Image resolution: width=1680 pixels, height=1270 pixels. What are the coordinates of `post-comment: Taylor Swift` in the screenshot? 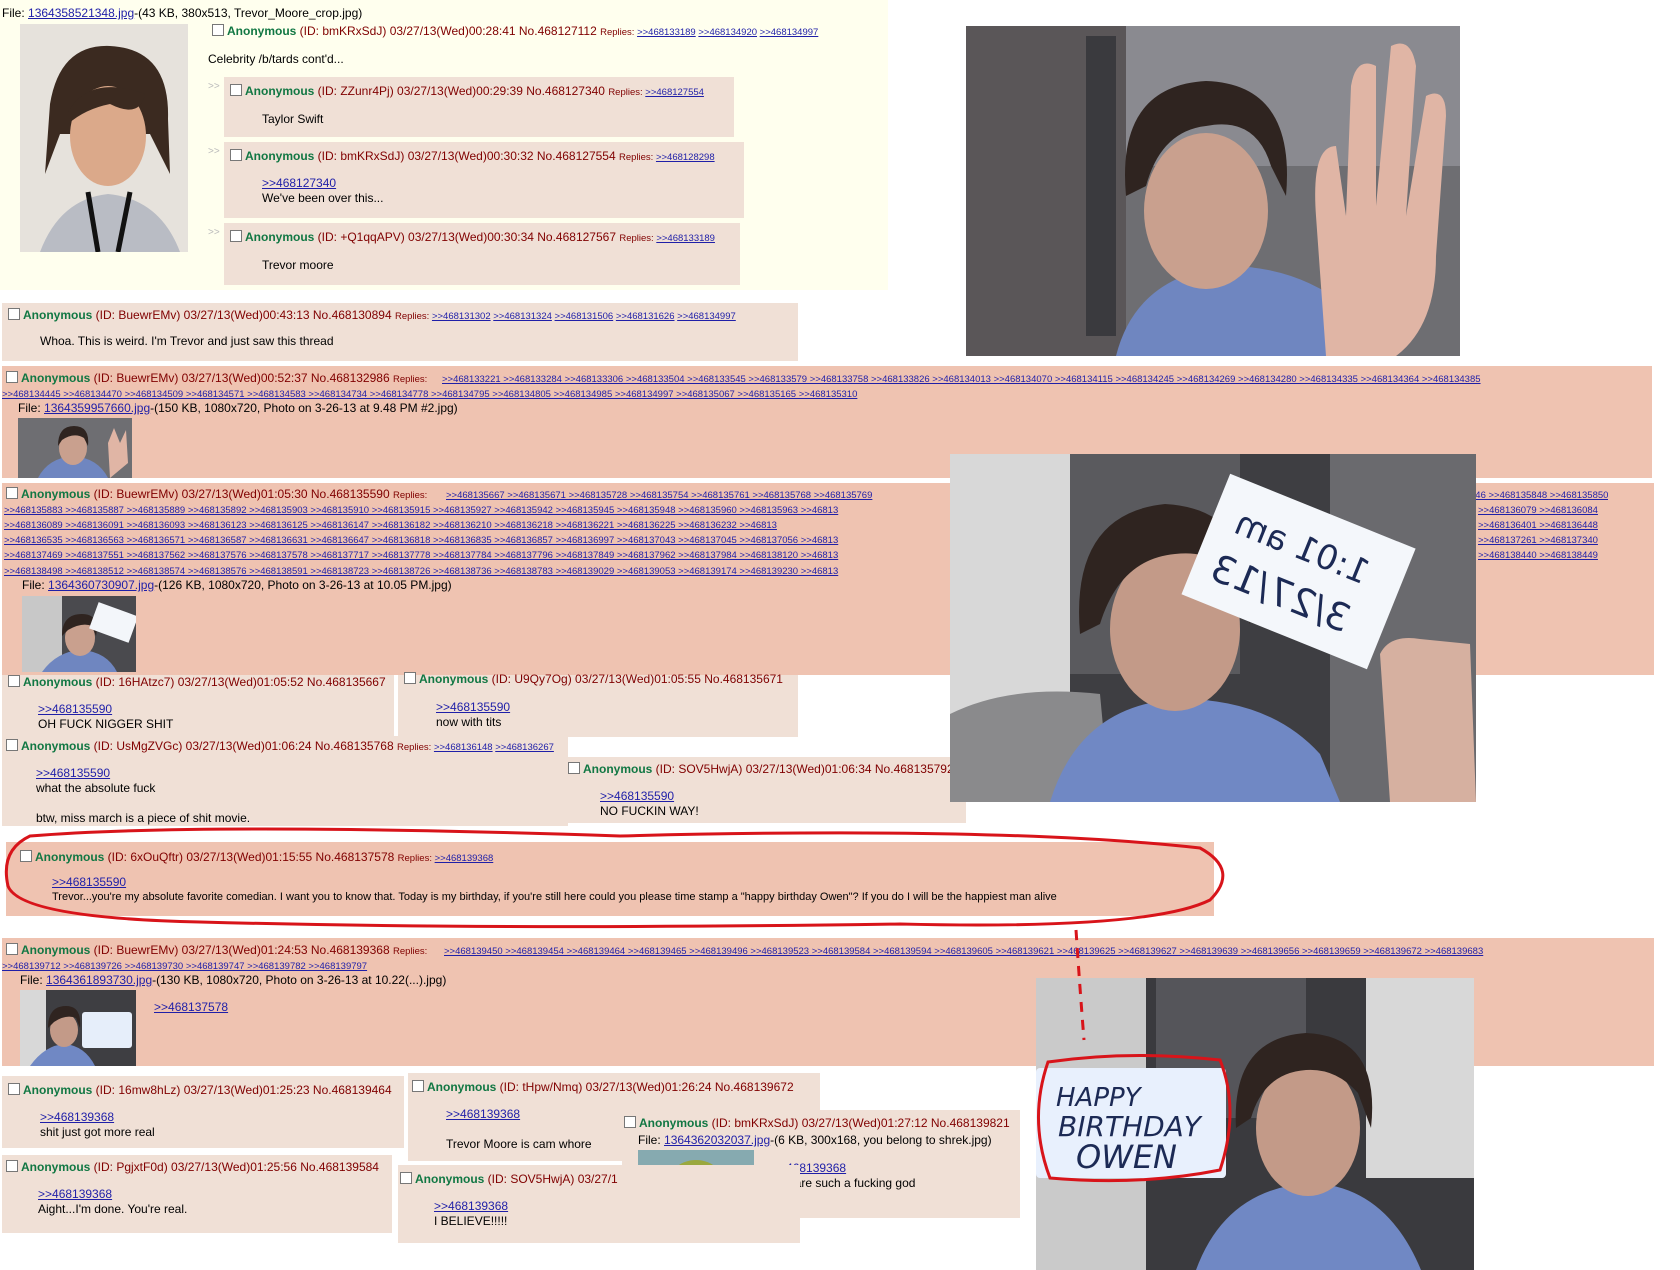 It's located at (293, 119).